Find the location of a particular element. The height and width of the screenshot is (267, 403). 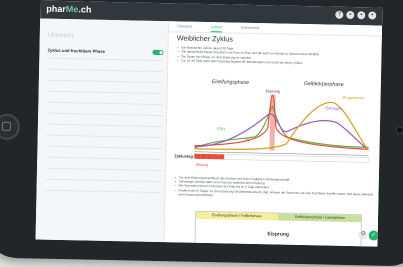

luteal-phase-label: Gelbkörperphase is located at coordinates (324, 84).